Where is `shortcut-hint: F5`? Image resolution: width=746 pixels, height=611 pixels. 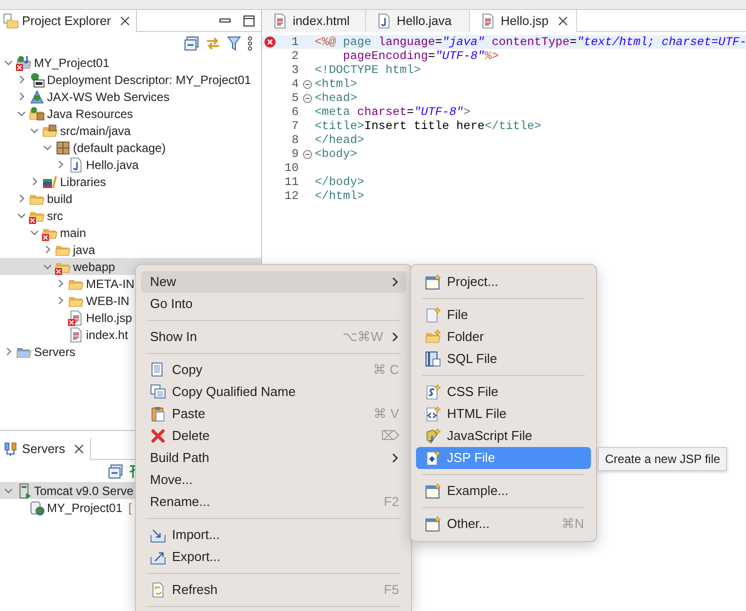 shortcut-hint: F5 is located at coordinates (390, 590).